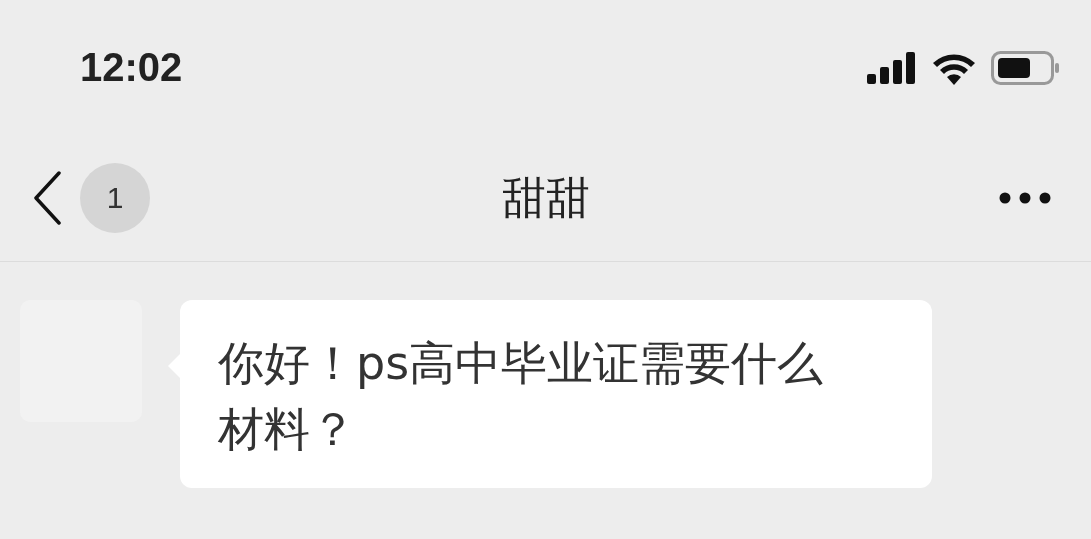 The width and height of the screenshot is (1091, 539). I want to click on back-icon, so click(47, 198).